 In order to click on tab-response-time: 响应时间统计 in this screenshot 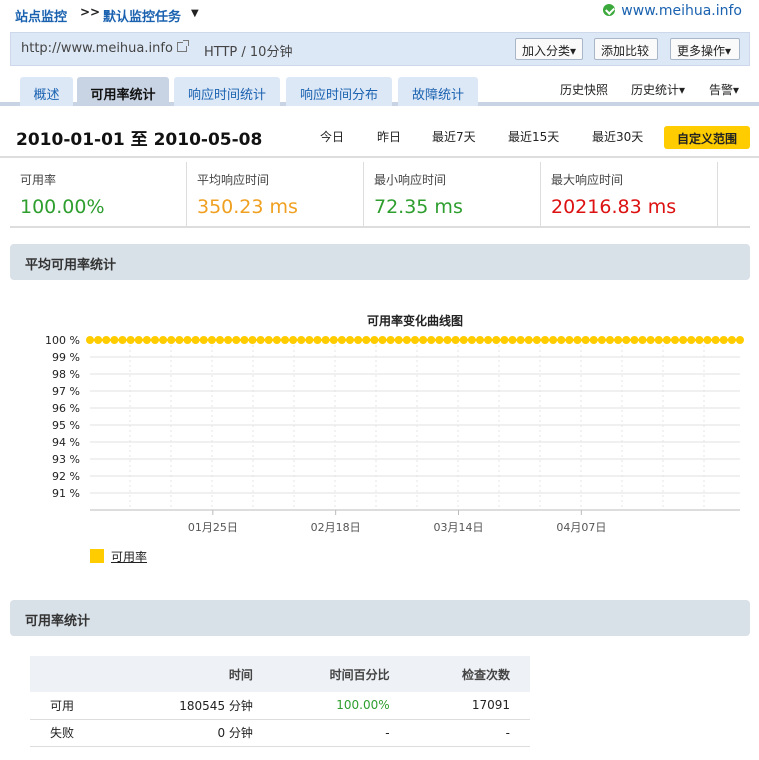, I will do `click(227, 91)`.